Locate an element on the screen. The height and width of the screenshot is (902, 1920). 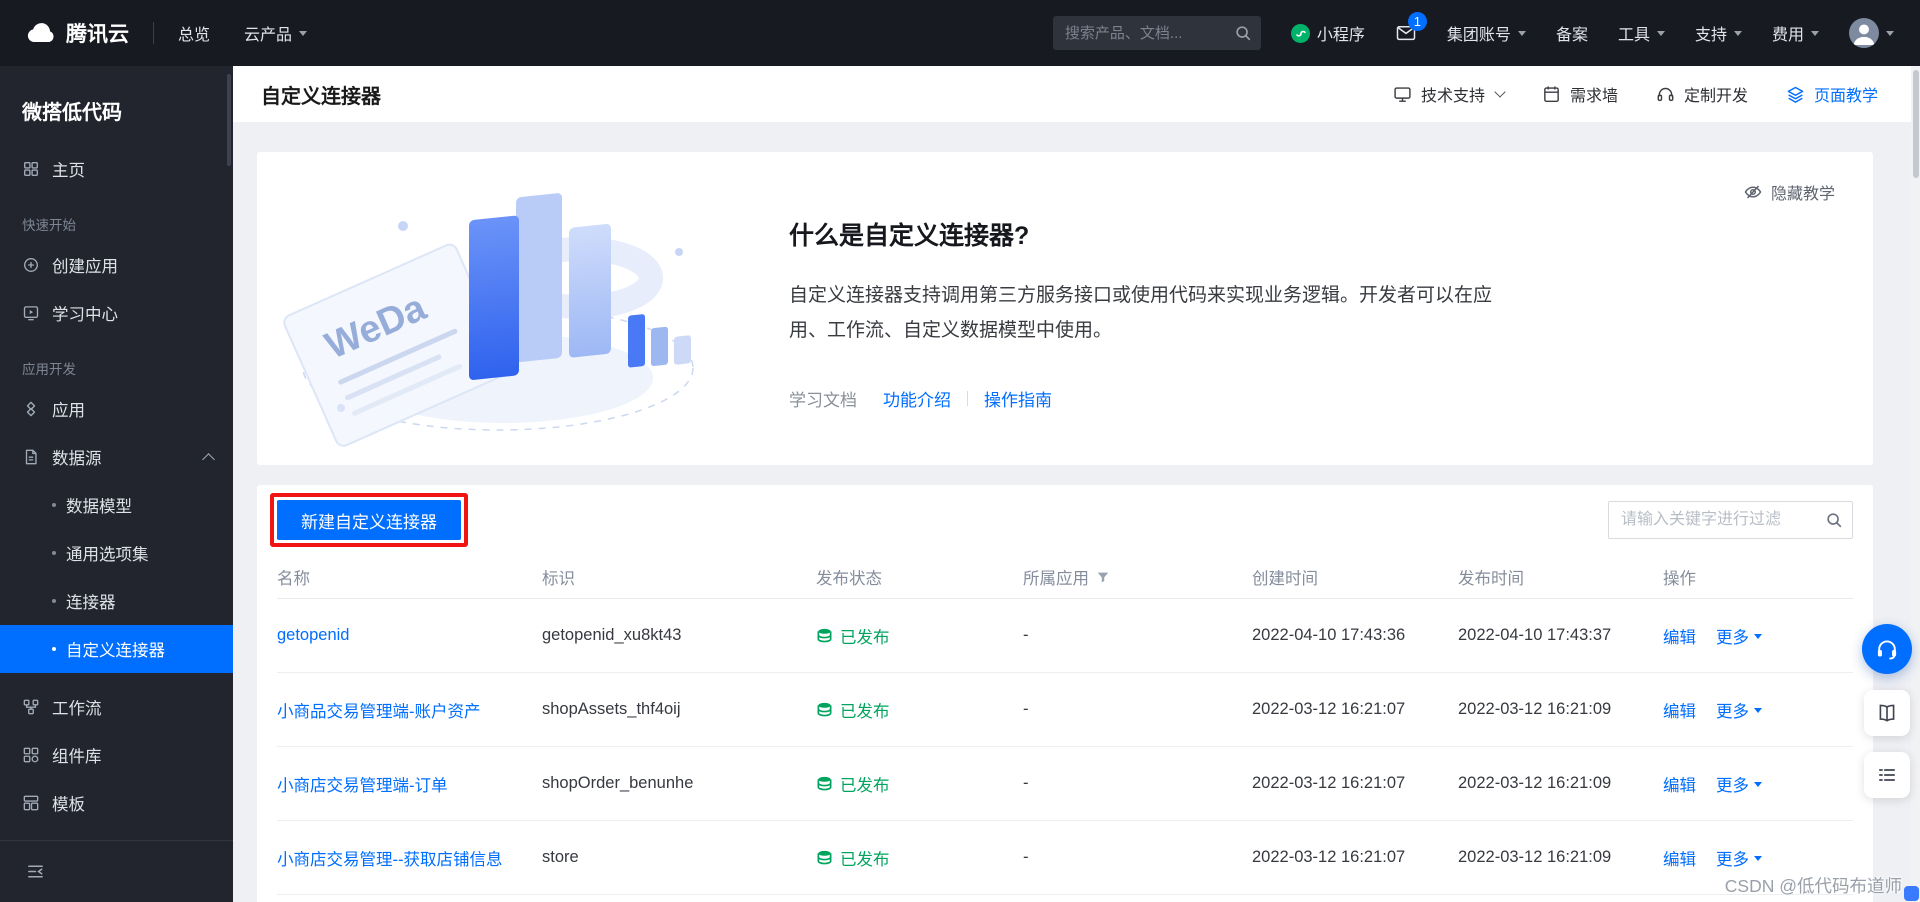
nav-overview: 总览 is located at coordinates (194, 33).